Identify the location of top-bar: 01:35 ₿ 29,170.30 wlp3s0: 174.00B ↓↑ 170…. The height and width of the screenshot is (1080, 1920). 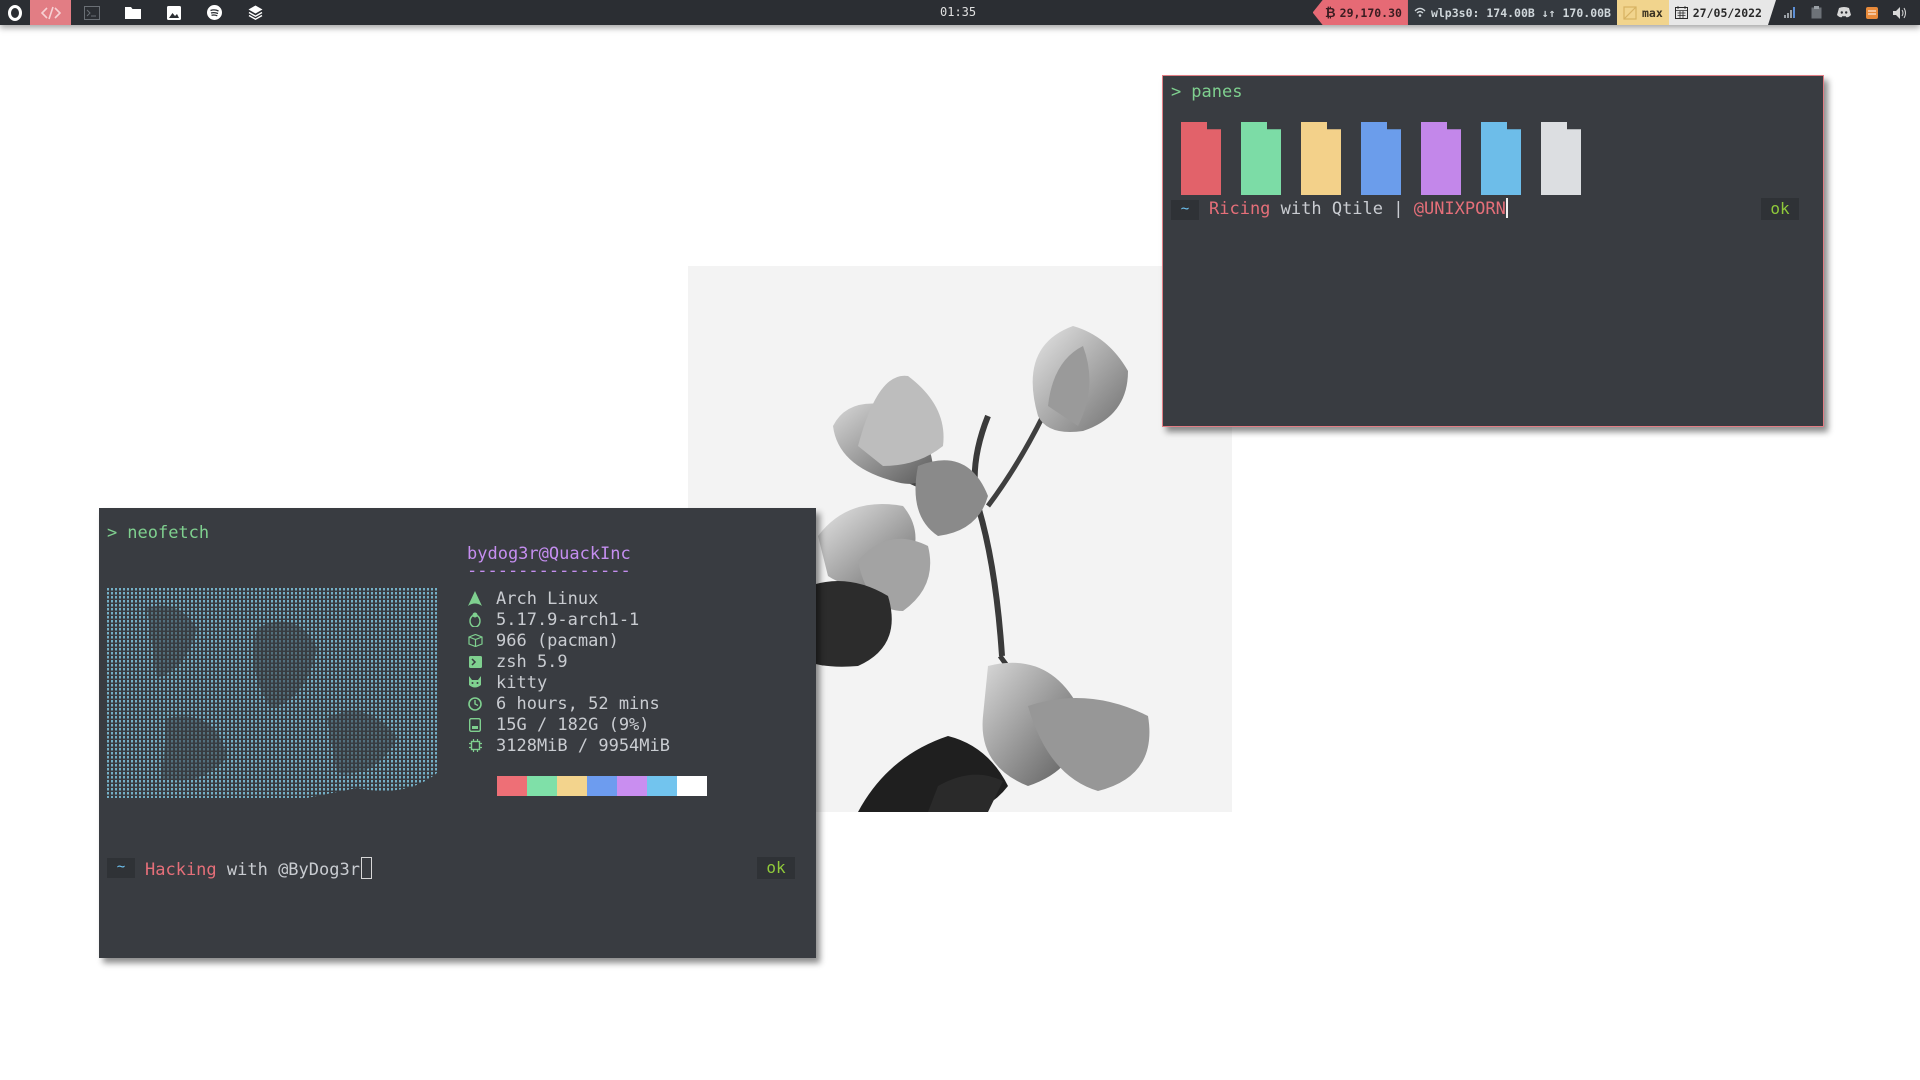
(960, 12).